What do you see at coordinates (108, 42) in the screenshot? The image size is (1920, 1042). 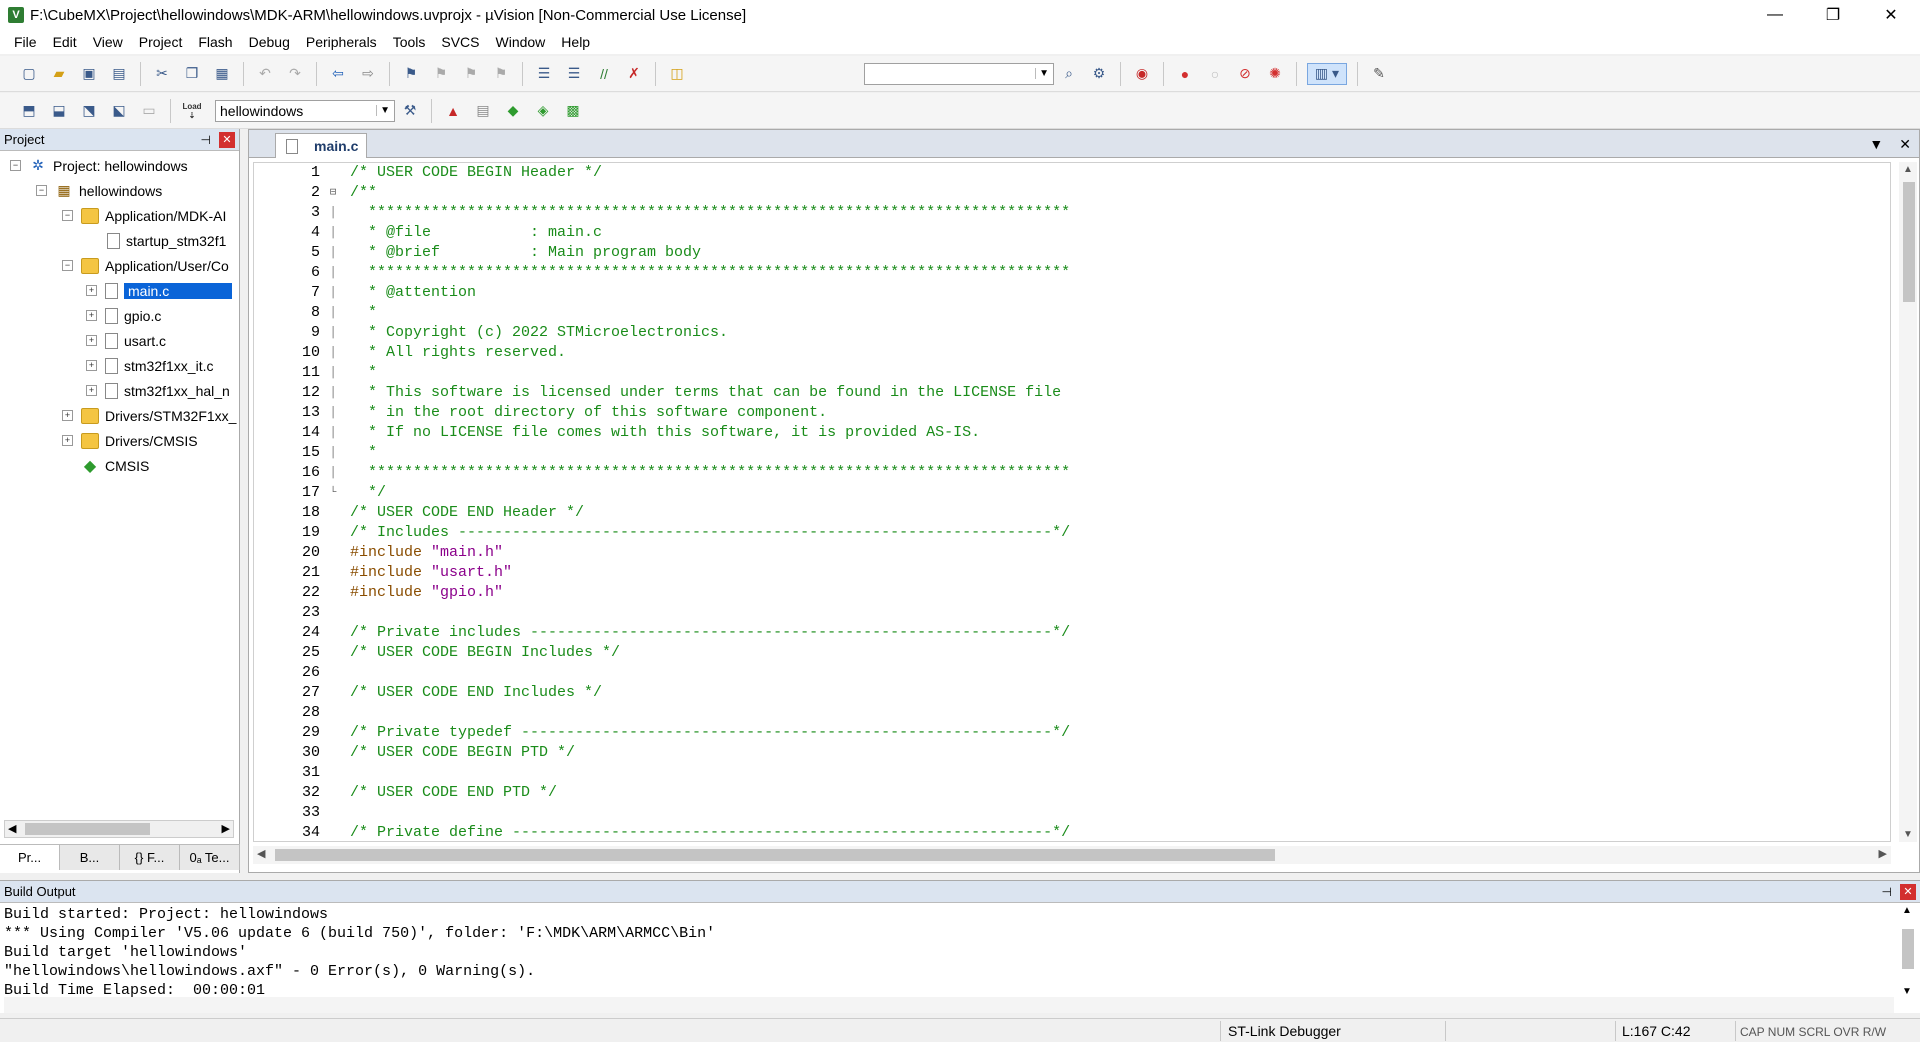 I see `menu-view: View` at bounding box center [108, 42].